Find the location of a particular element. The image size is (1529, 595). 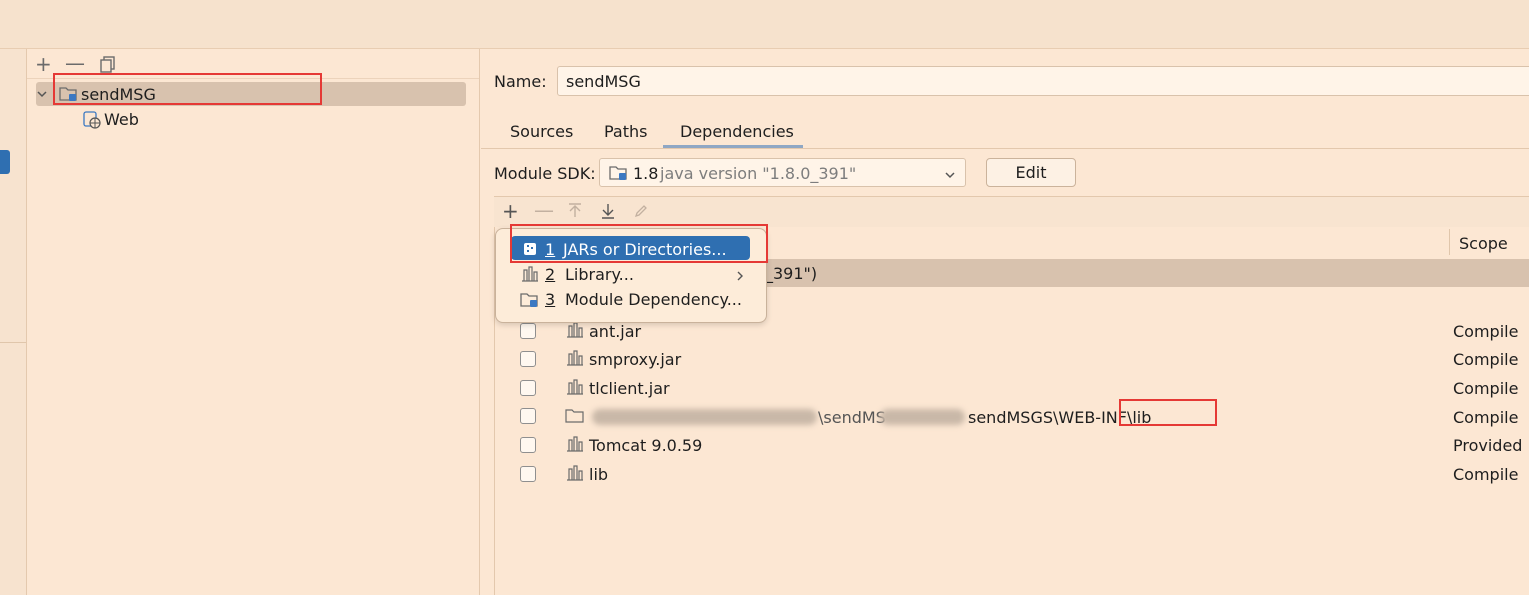

module-sdk-select: 1.8 java version "1.8.0_391" is located at coordinates (782, 172).